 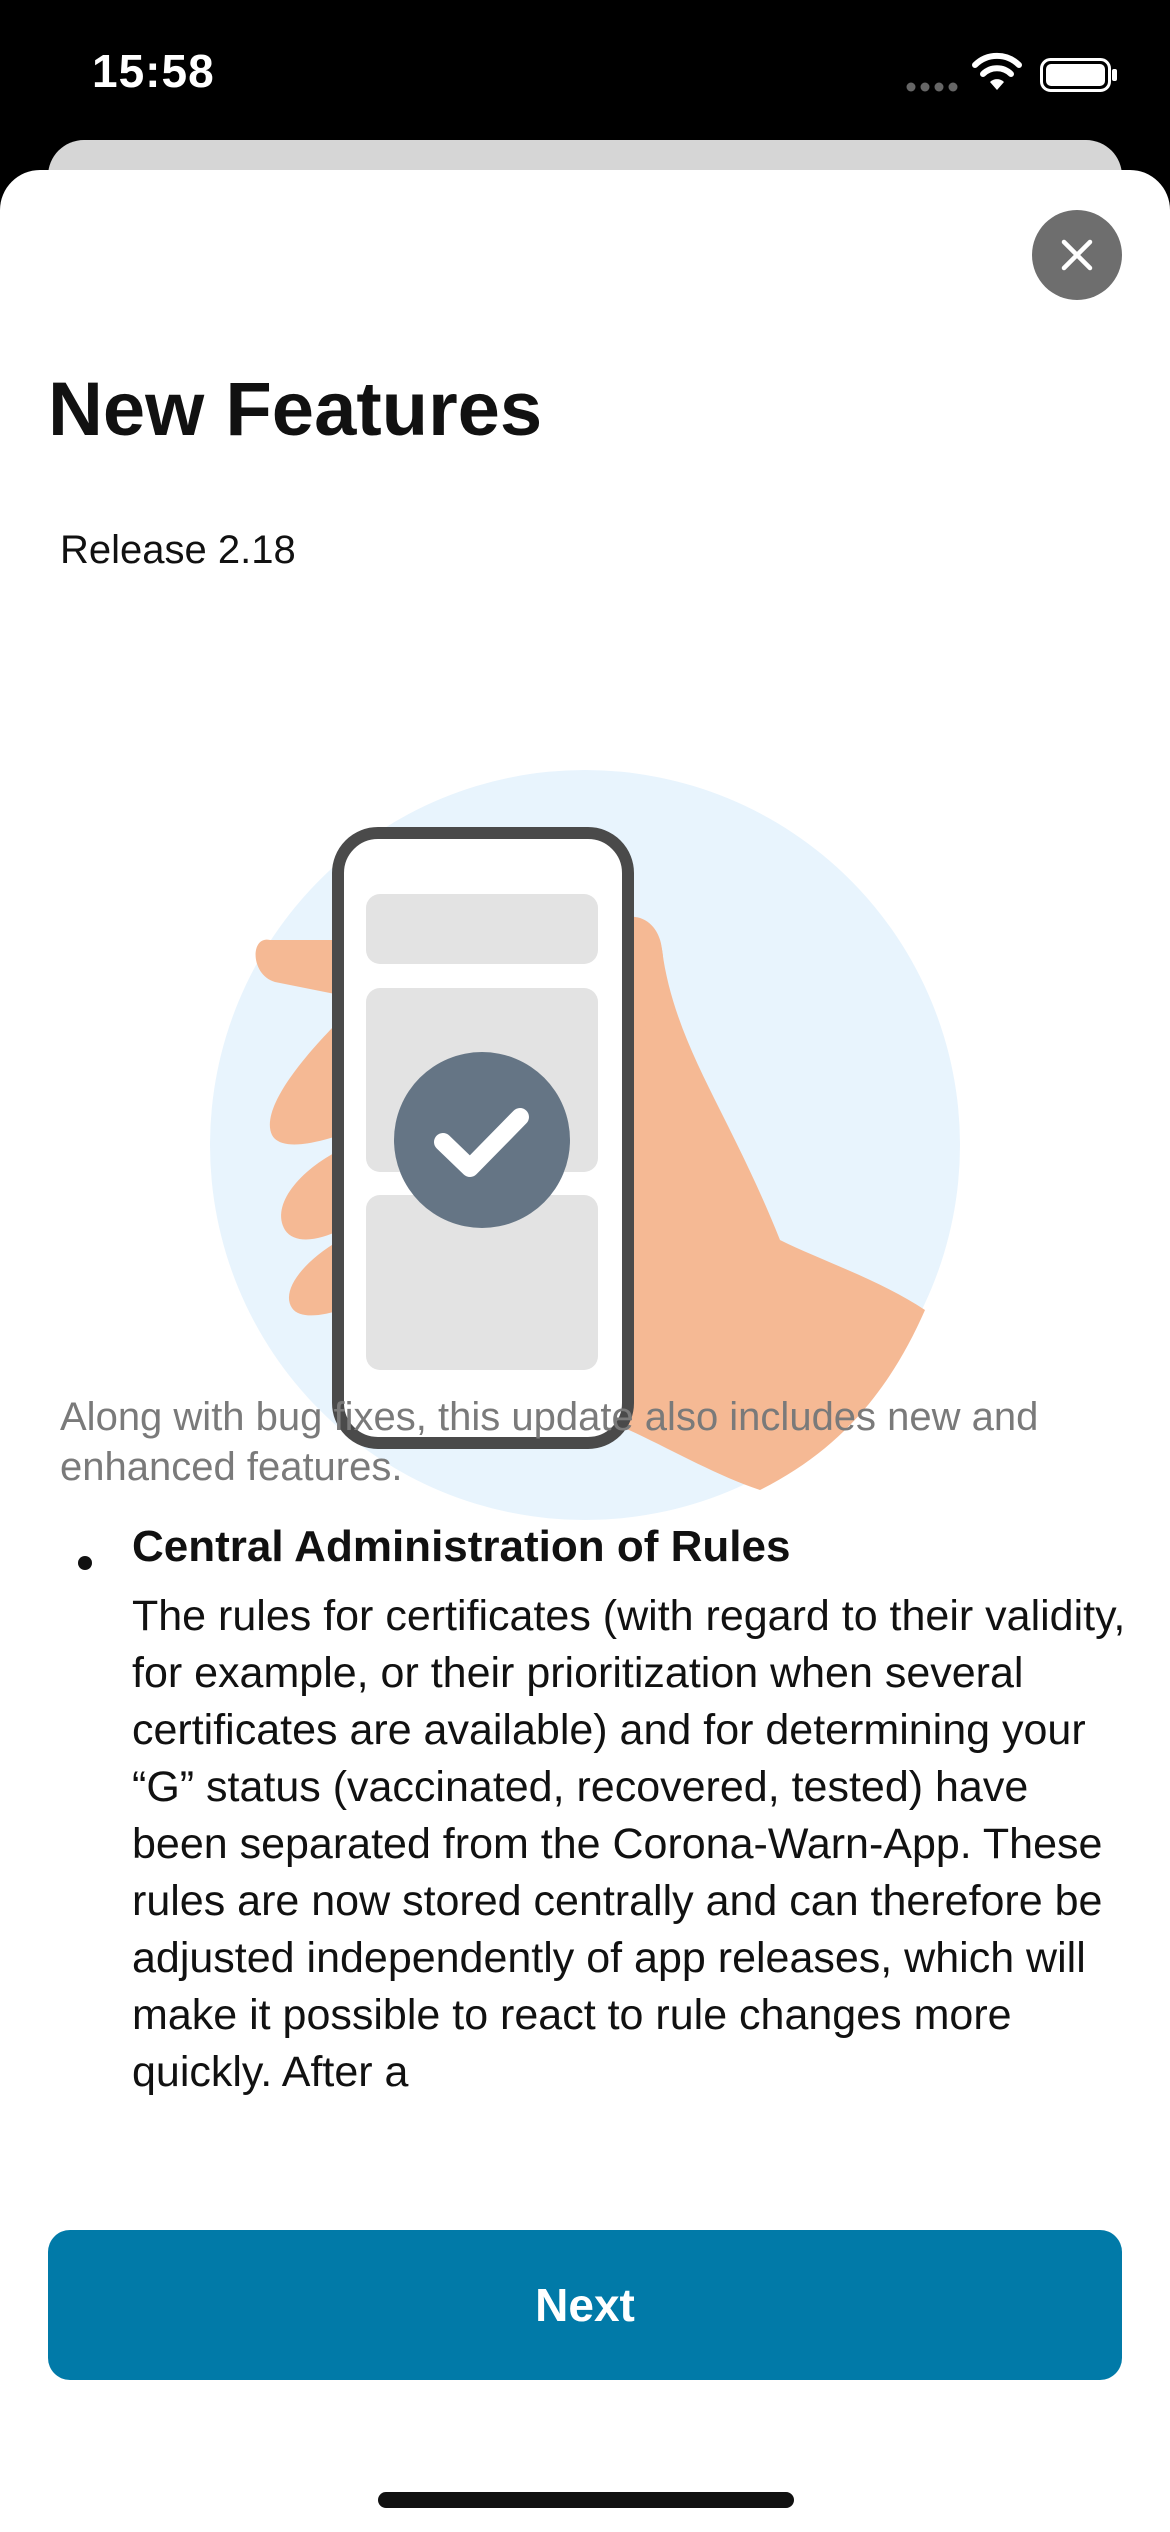 What do you see at coordinates (932, 87) in the screenshot?
I see `signal-dots-icon` at bounding box center [932, 87].